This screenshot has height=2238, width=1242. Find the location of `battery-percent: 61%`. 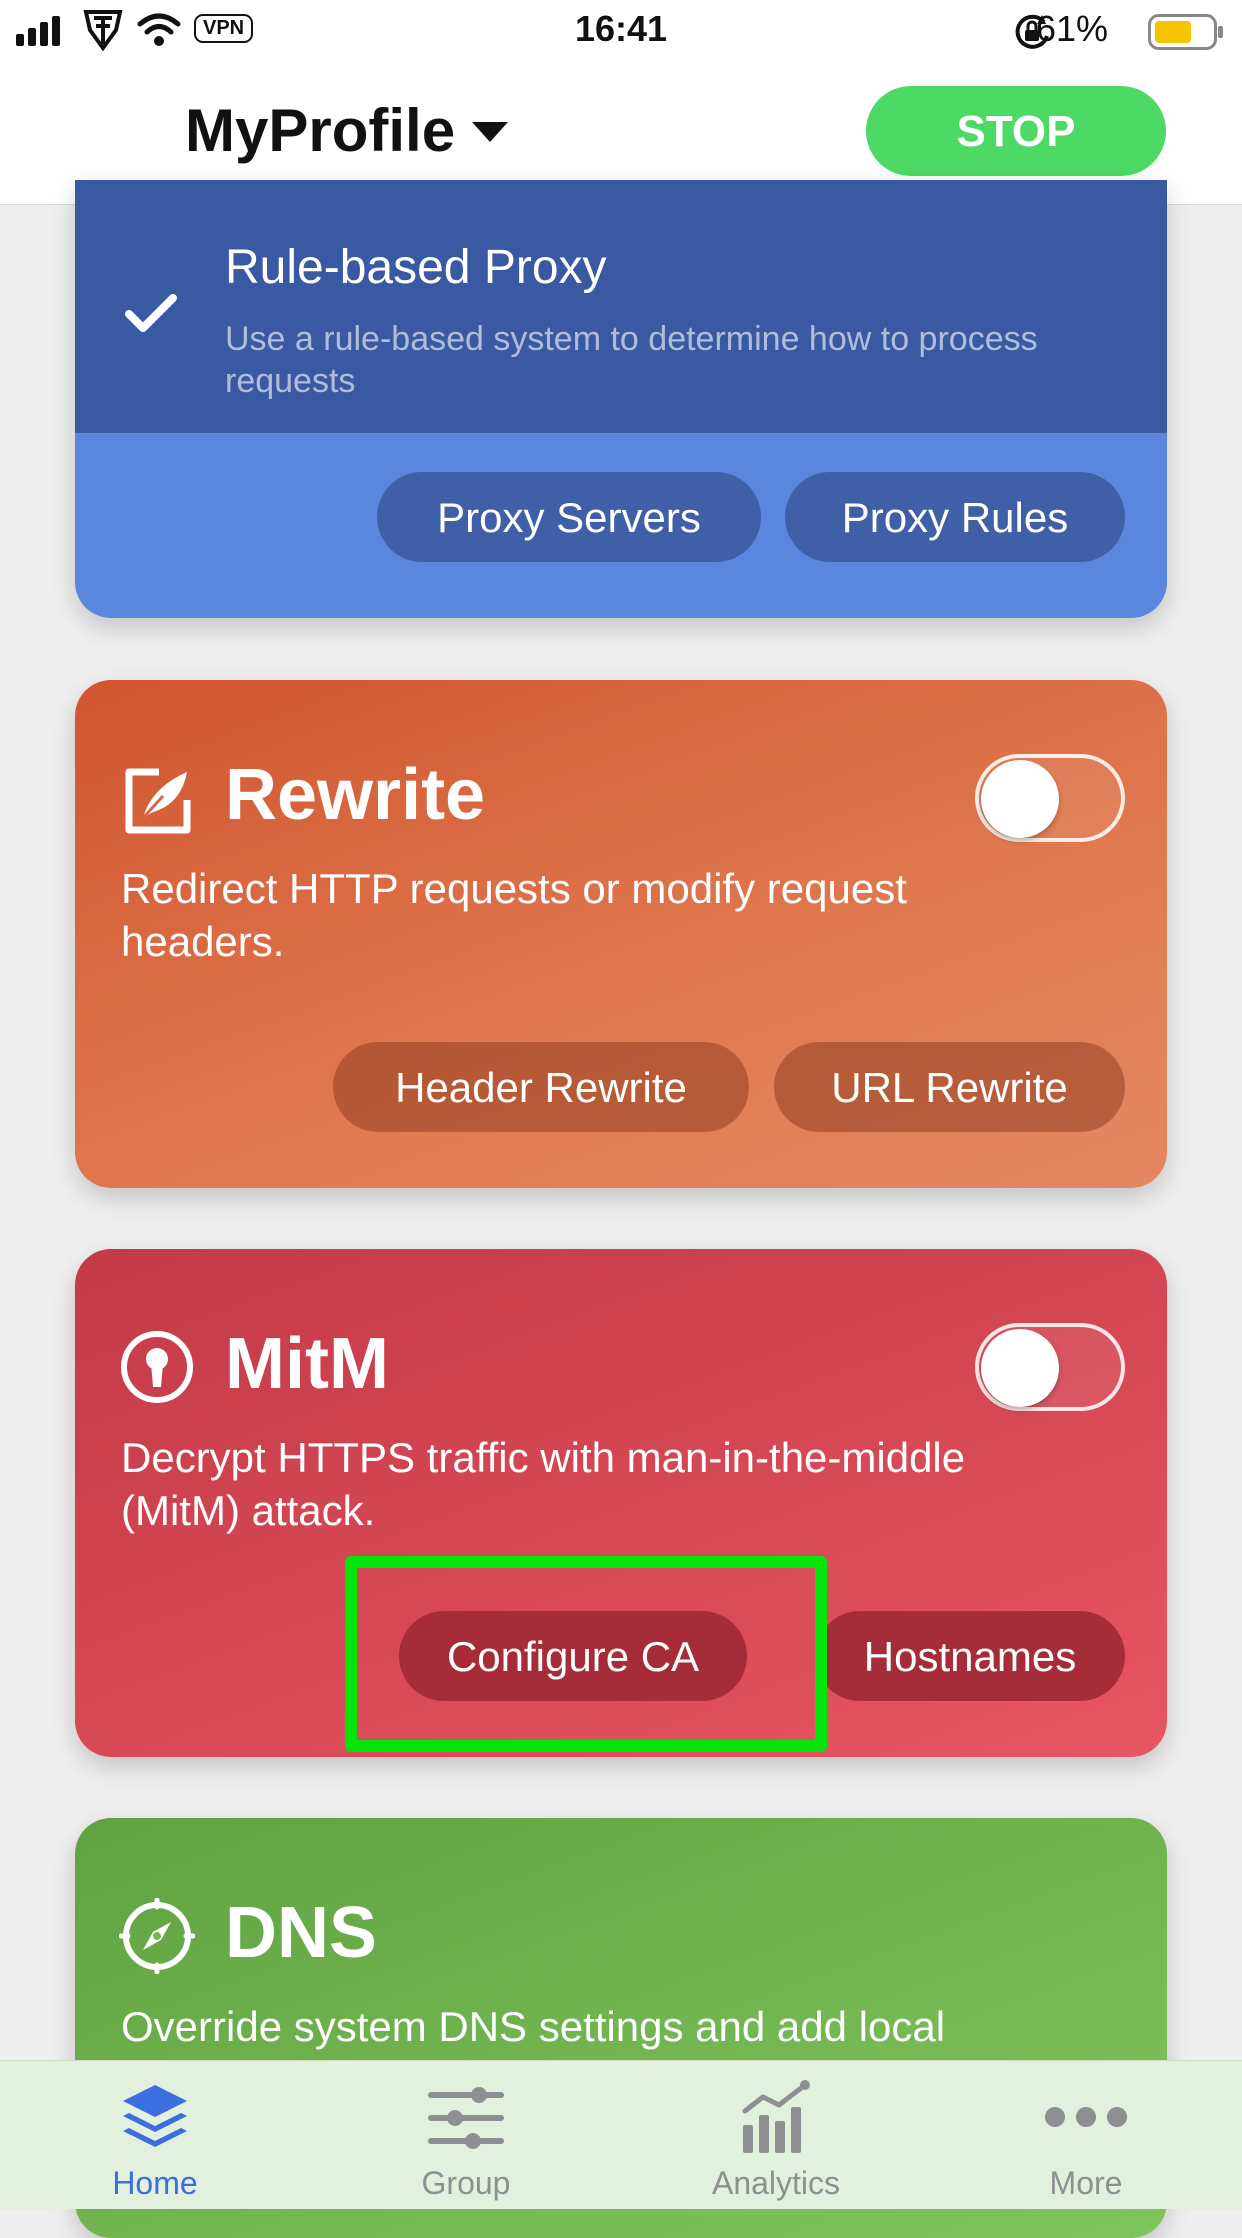

battery-percent: 61% is located at coordinates (1071, 28).